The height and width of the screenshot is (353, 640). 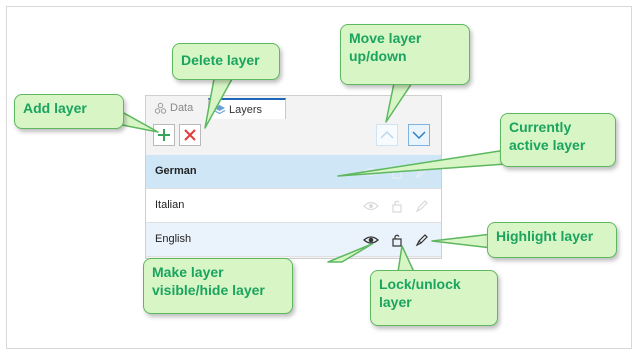 What do you see at coordinates (293, 135) in the screenshot?
I see `layer-toolbar` at bounding box center [293, 135].